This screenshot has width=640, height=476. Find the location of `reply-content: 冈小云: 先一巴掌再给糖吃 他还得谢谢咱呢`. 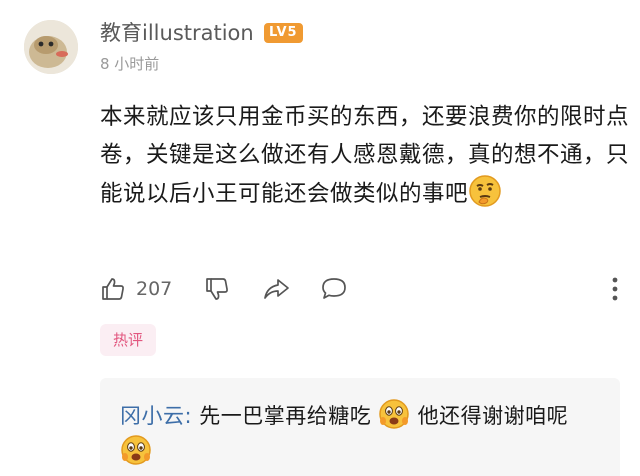

reply-content: 冈小云: 先一巴掌再给糖吃 他还得谢谢咱呢 is located at coordinates (360, 434).